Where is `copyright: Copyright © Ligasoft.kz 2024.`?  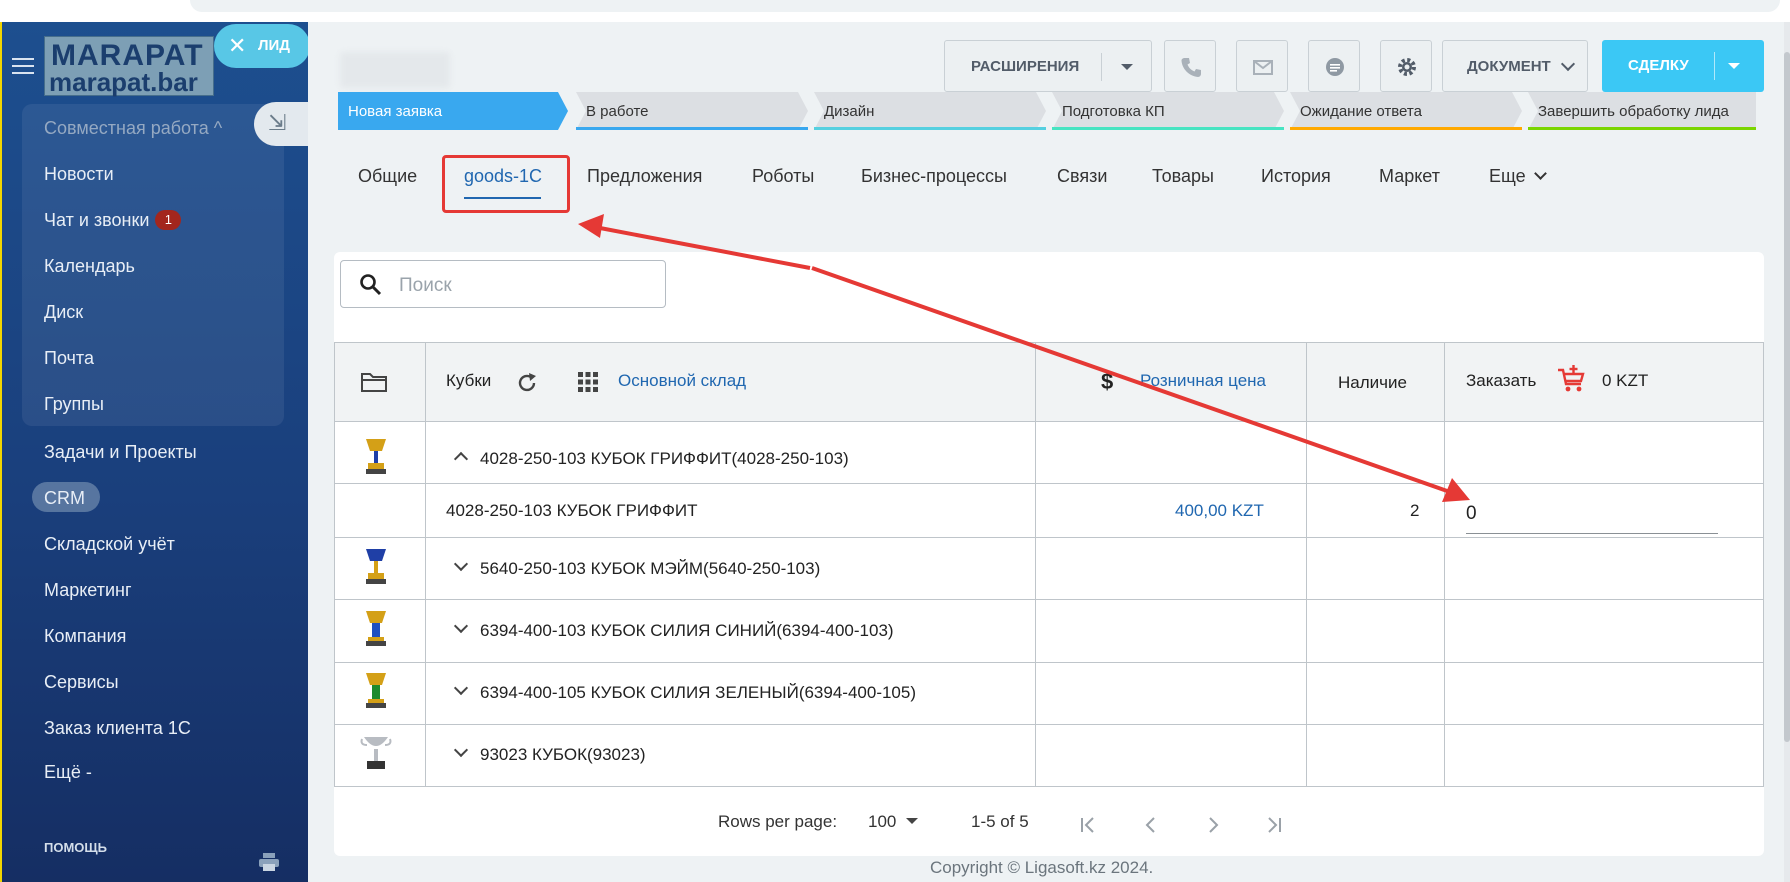
copyright: Copyright © Ligasoft.kz 2024. is located at coordinates (1042, 867).